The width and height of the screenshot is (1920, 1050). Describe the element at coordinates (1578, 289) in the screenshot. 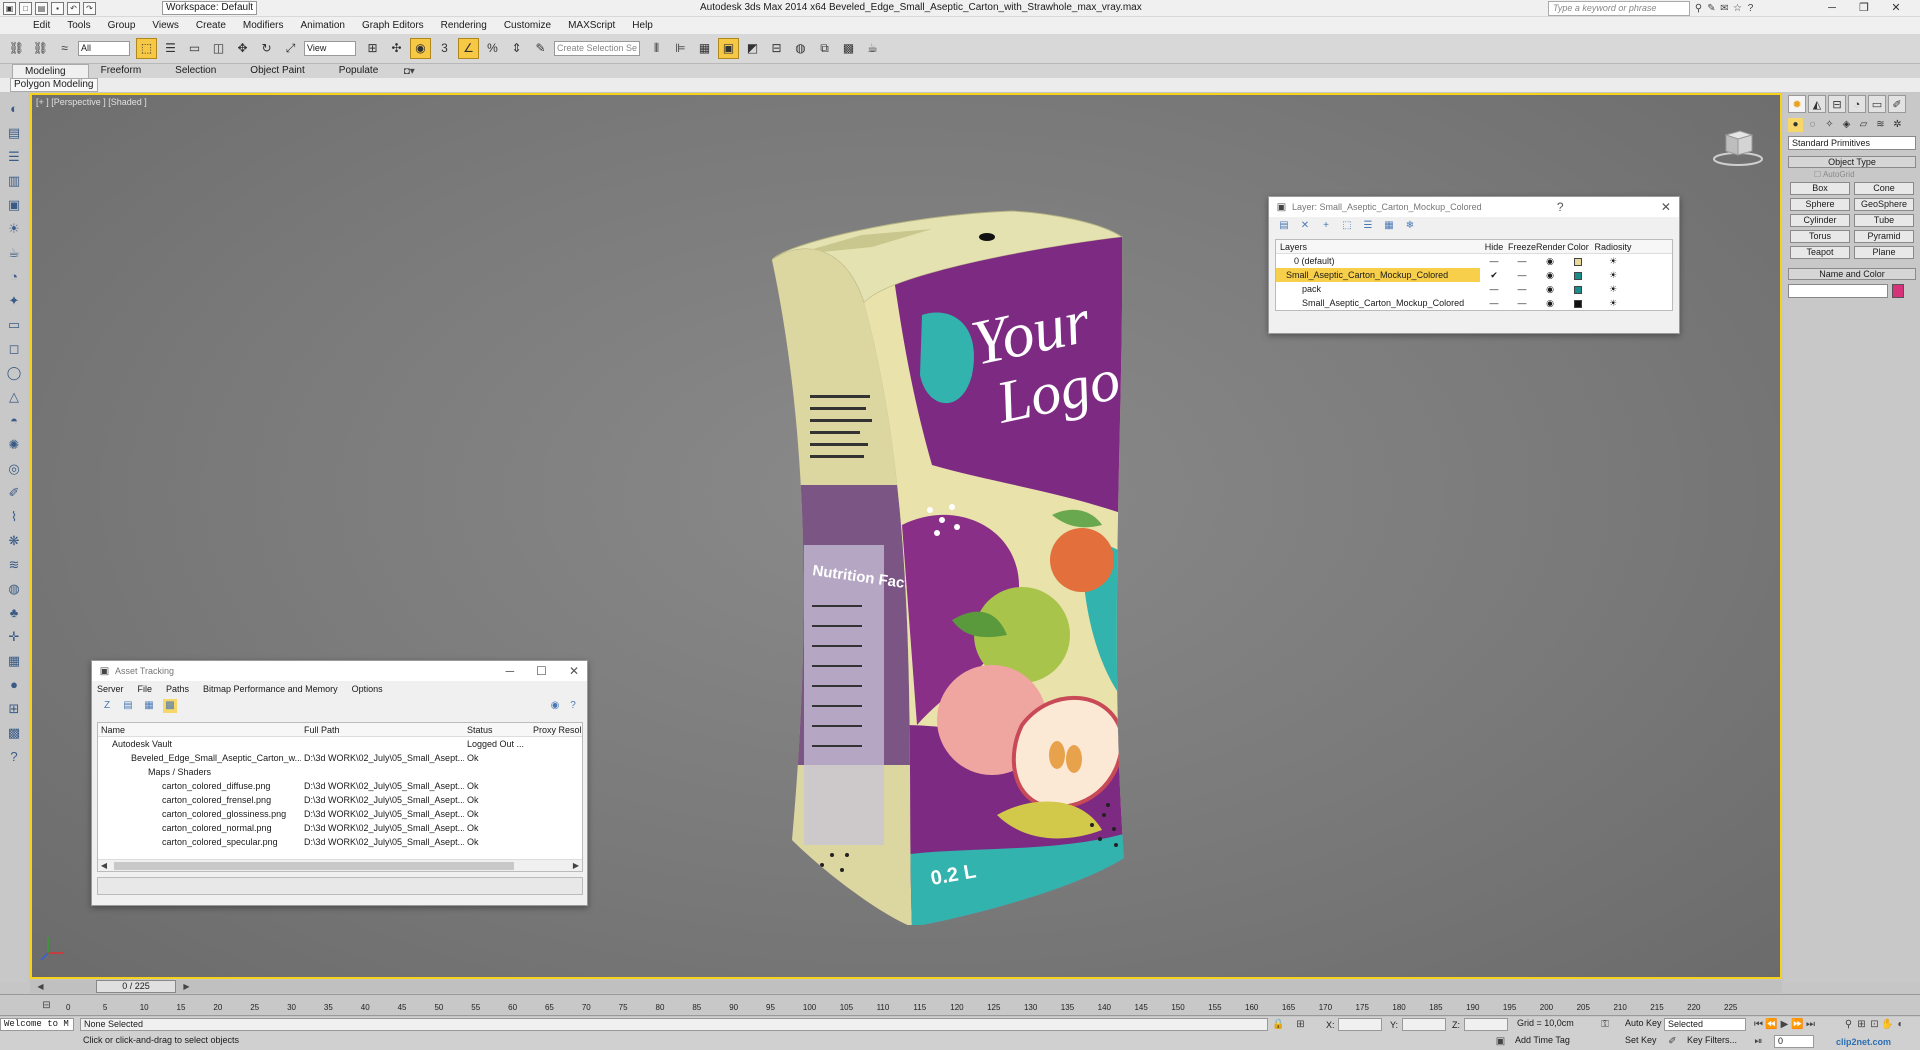

I see `layer-color-swatch` at that location.